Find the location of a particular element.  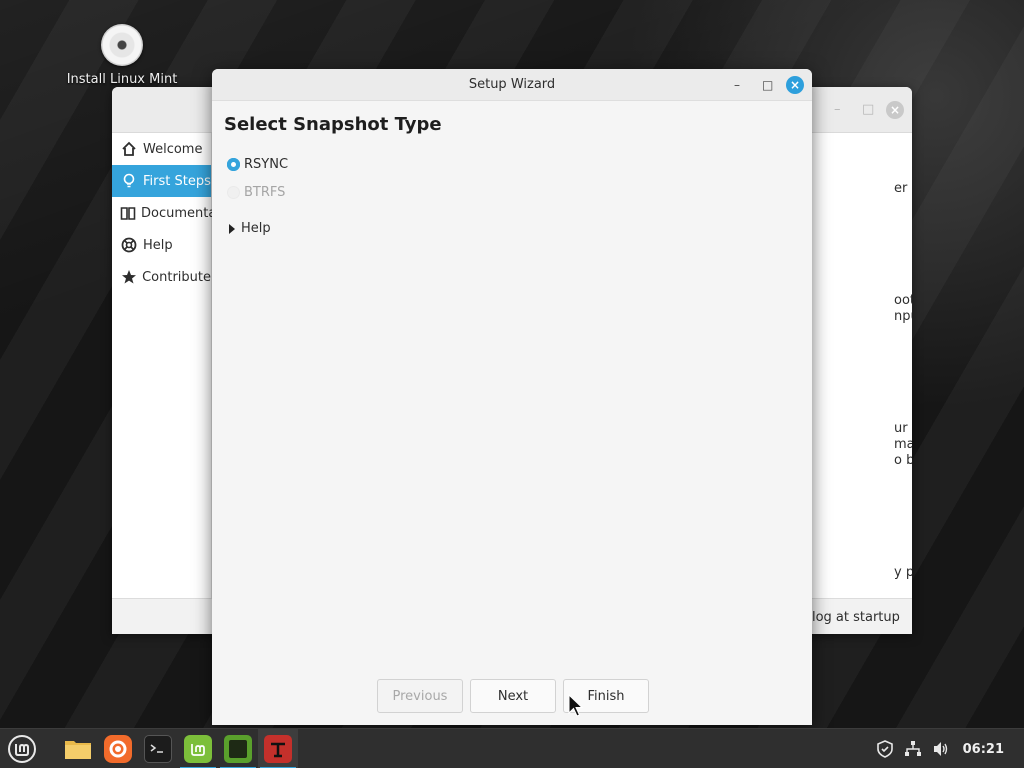

sidebar-item-help: Help is located at coordinates (161, 245).